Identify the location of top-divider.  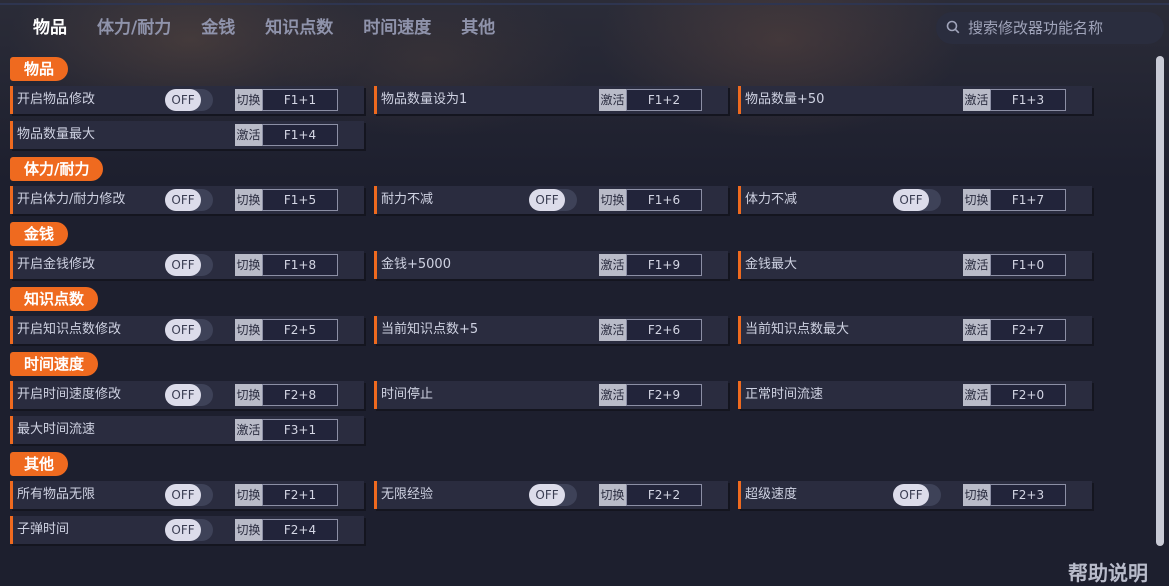
(584, 4).